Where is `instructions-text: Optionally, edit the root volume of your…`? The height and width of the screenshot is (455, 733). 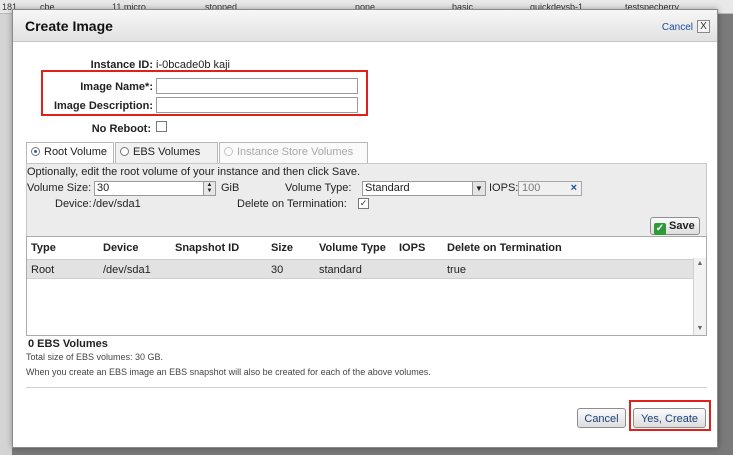
instructions-text: Optionally, edit the root volume of your… is located at coordinates (194, 172).